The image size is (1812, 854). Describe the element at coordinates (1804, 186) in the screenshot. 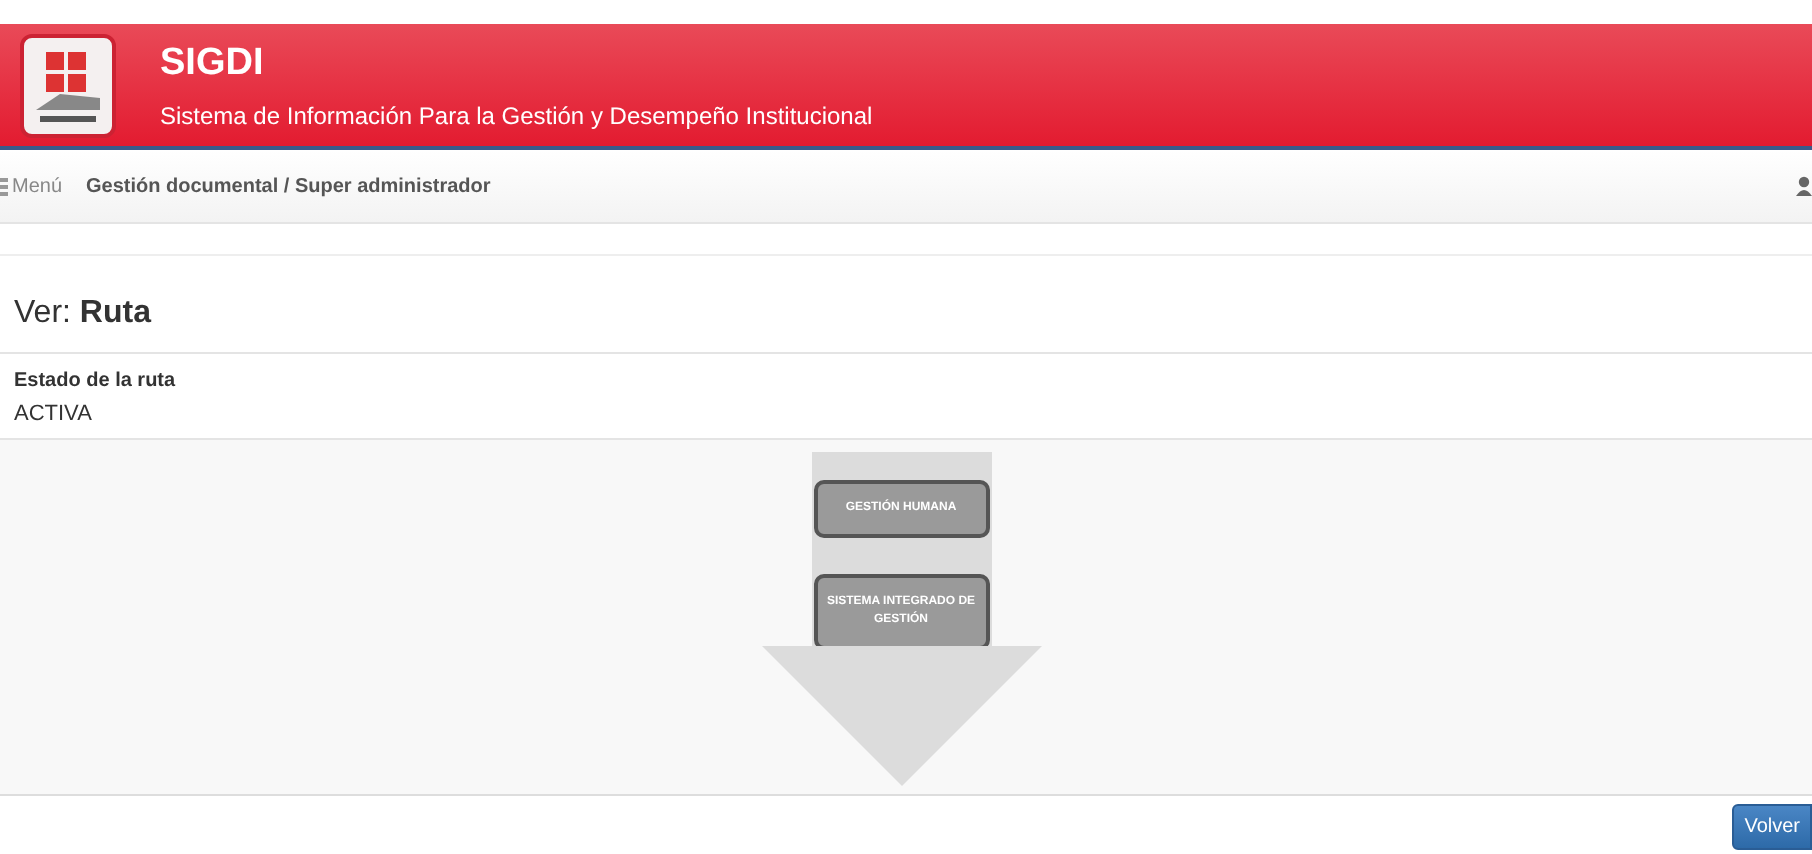

I see `user-icon` at that location.